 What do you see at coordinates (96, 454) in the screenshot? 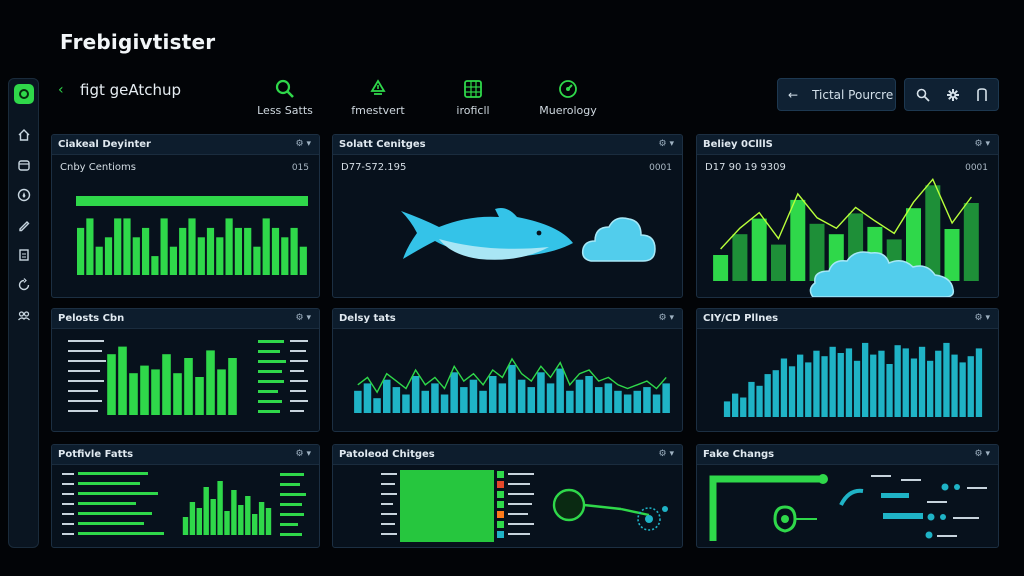
I see `panel-title: Potfivle Fatts` at bounding box center [96, 454].